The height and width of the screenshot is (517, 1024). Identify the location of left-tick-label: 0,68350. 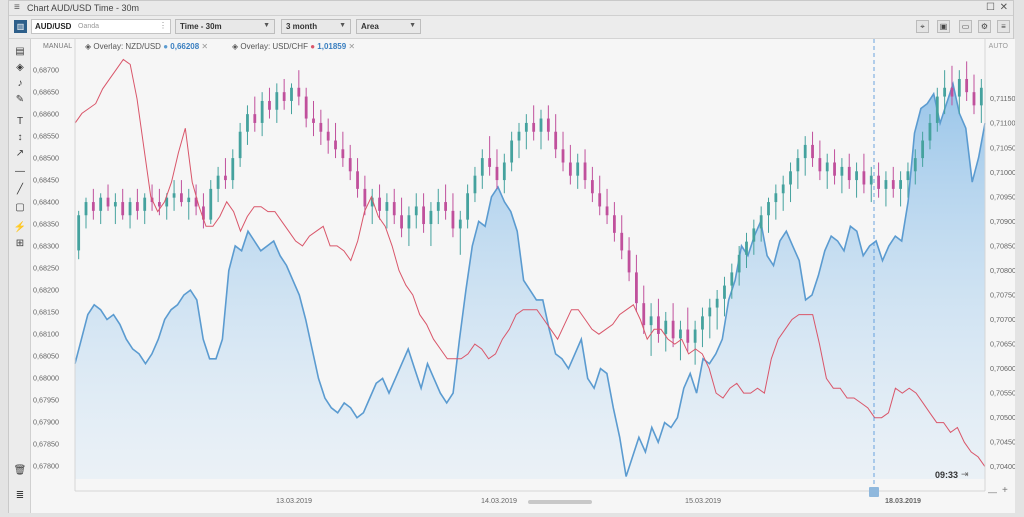
(46, 224).